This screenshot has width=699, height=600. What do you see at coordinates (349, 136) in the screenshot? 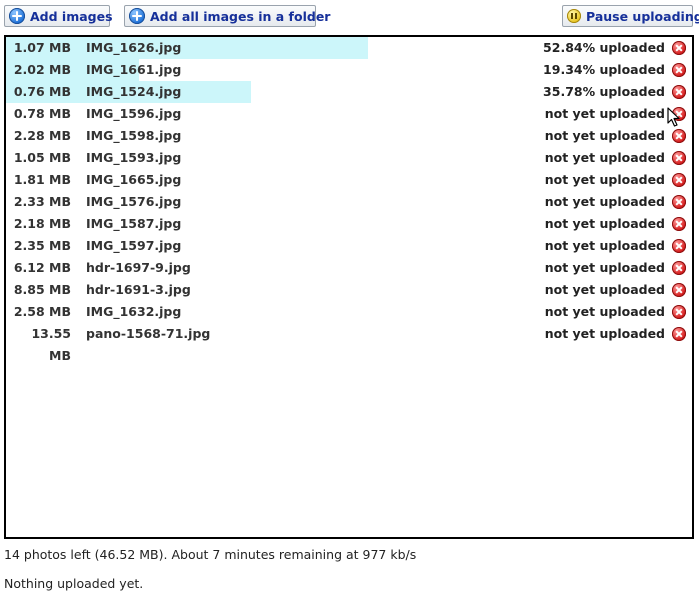
I see `file-row: 2.28 MB IMG_1598.jpg not yet uploaded` at bounding box center [349, 136].